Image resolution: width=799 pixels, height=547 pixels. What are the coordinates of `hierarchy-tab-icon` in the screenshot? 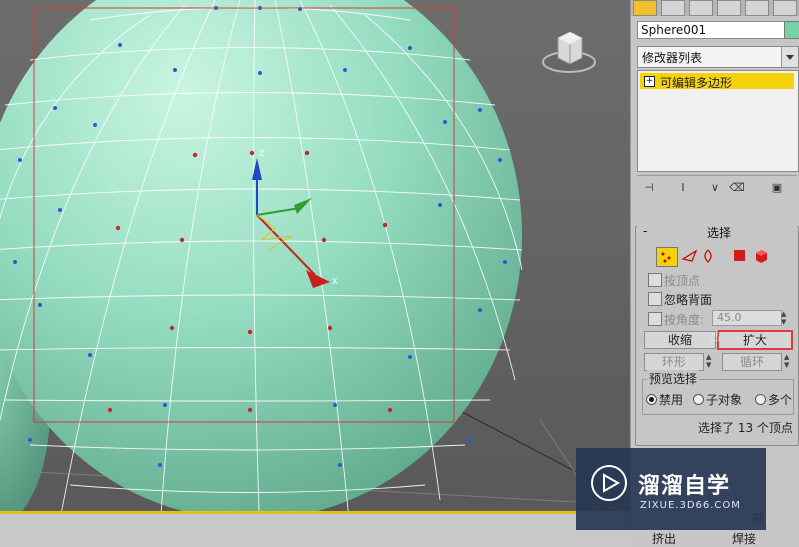 It's located at (701, 8).